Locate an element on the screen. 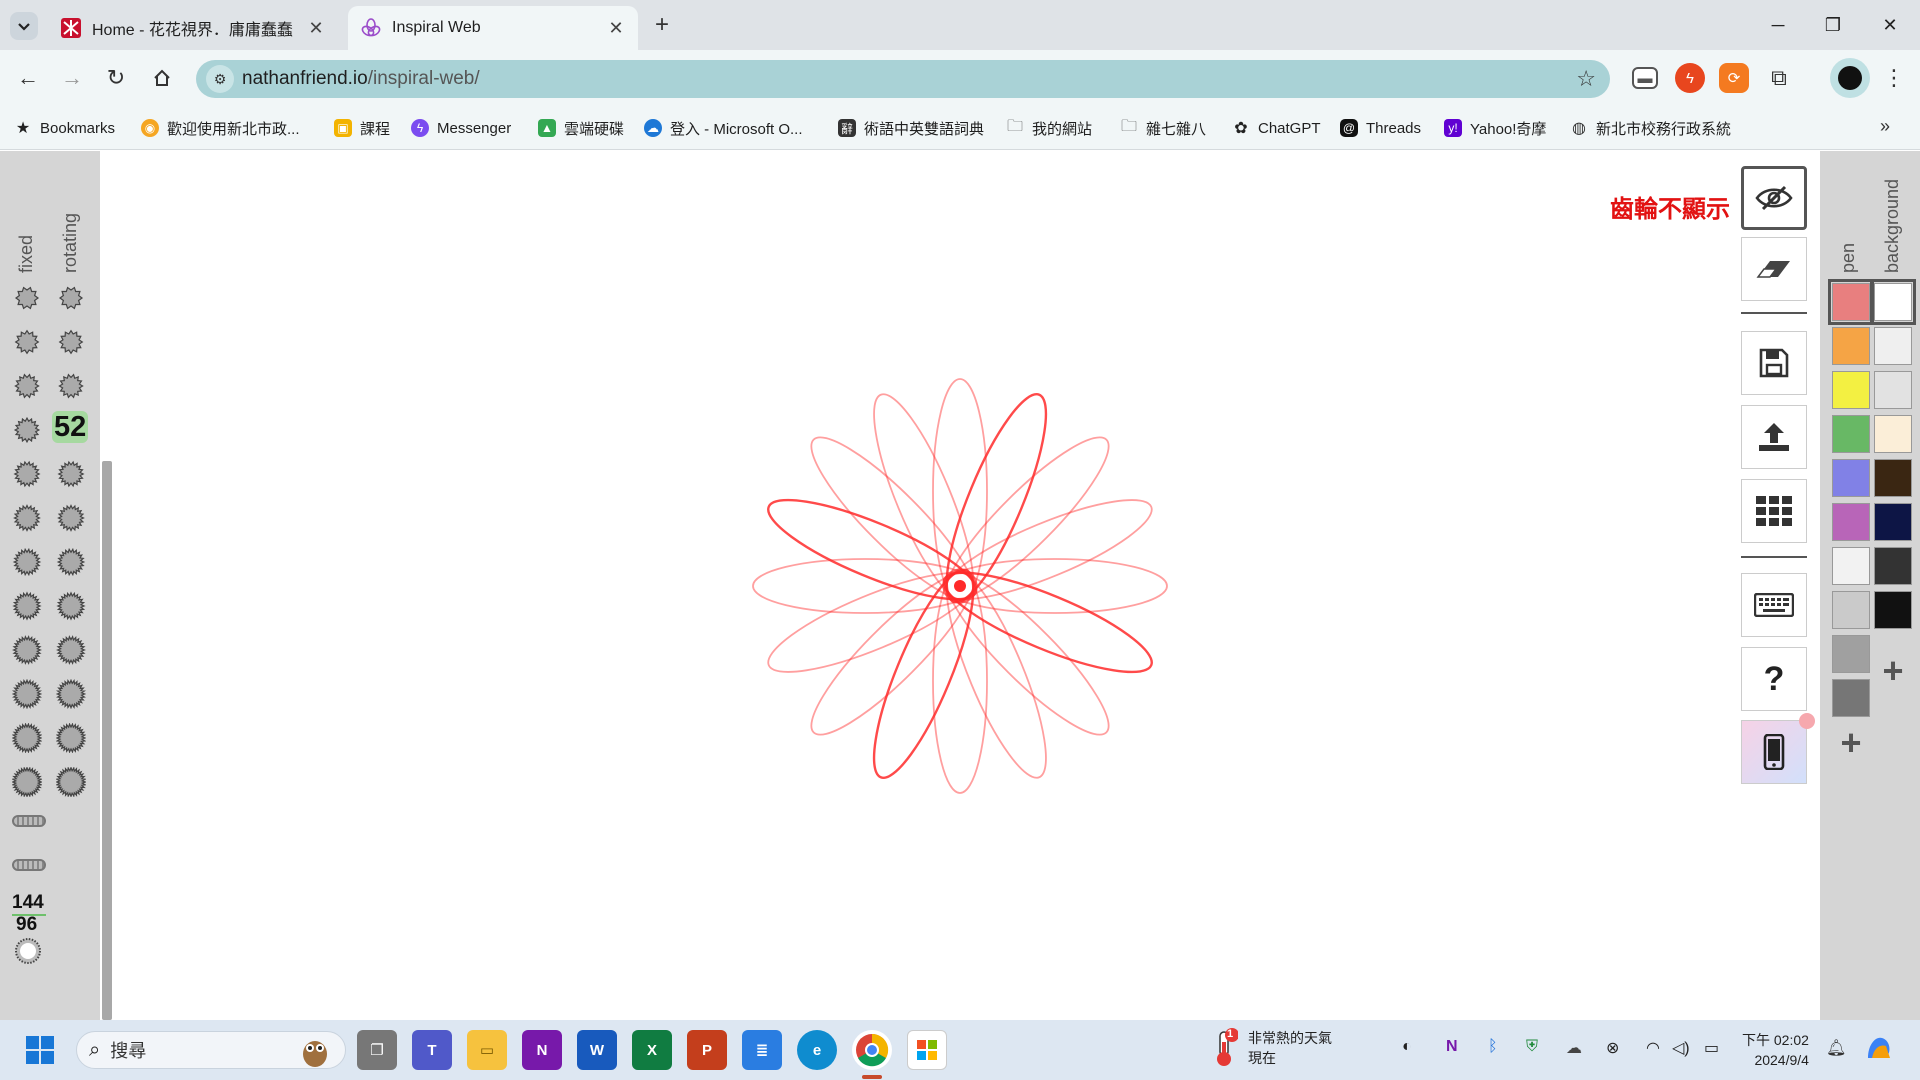  bookmark-item: ✿ ChatGPT is located at coordinates (1276, 128).